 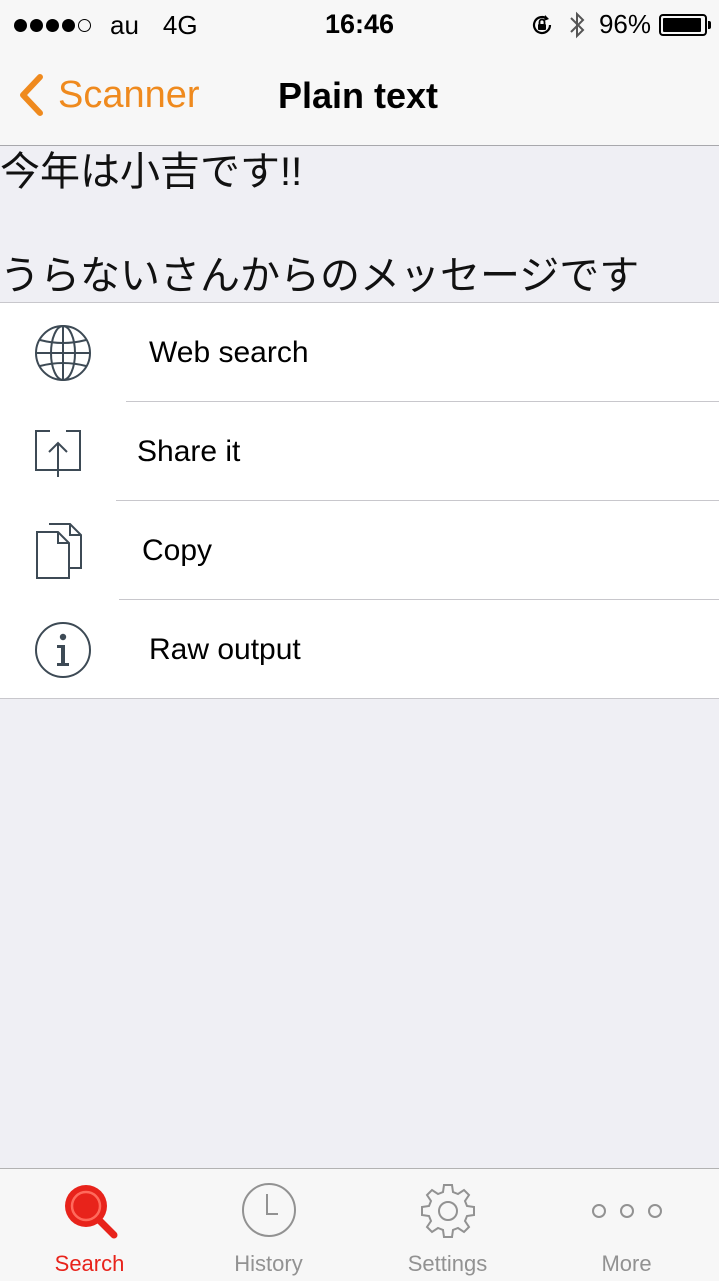 I want to click on recognized-text-line: 今年は小吉です!!, so click(x=151, y=172).